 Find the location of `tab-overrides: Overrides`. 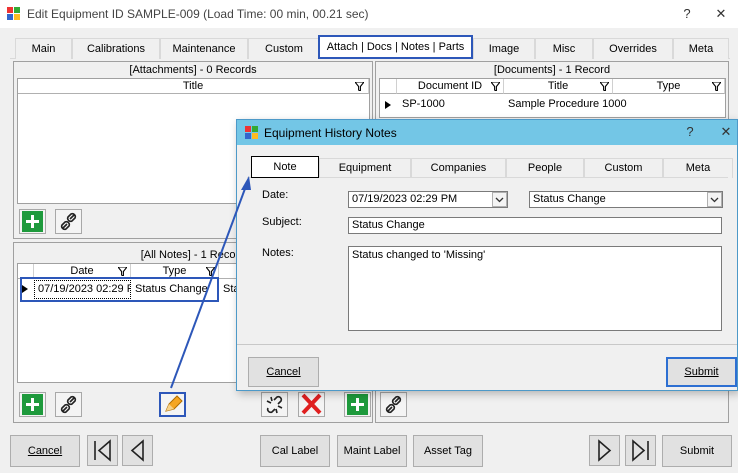

tab-overrides: Overrides is located at coordinates (633, 48).